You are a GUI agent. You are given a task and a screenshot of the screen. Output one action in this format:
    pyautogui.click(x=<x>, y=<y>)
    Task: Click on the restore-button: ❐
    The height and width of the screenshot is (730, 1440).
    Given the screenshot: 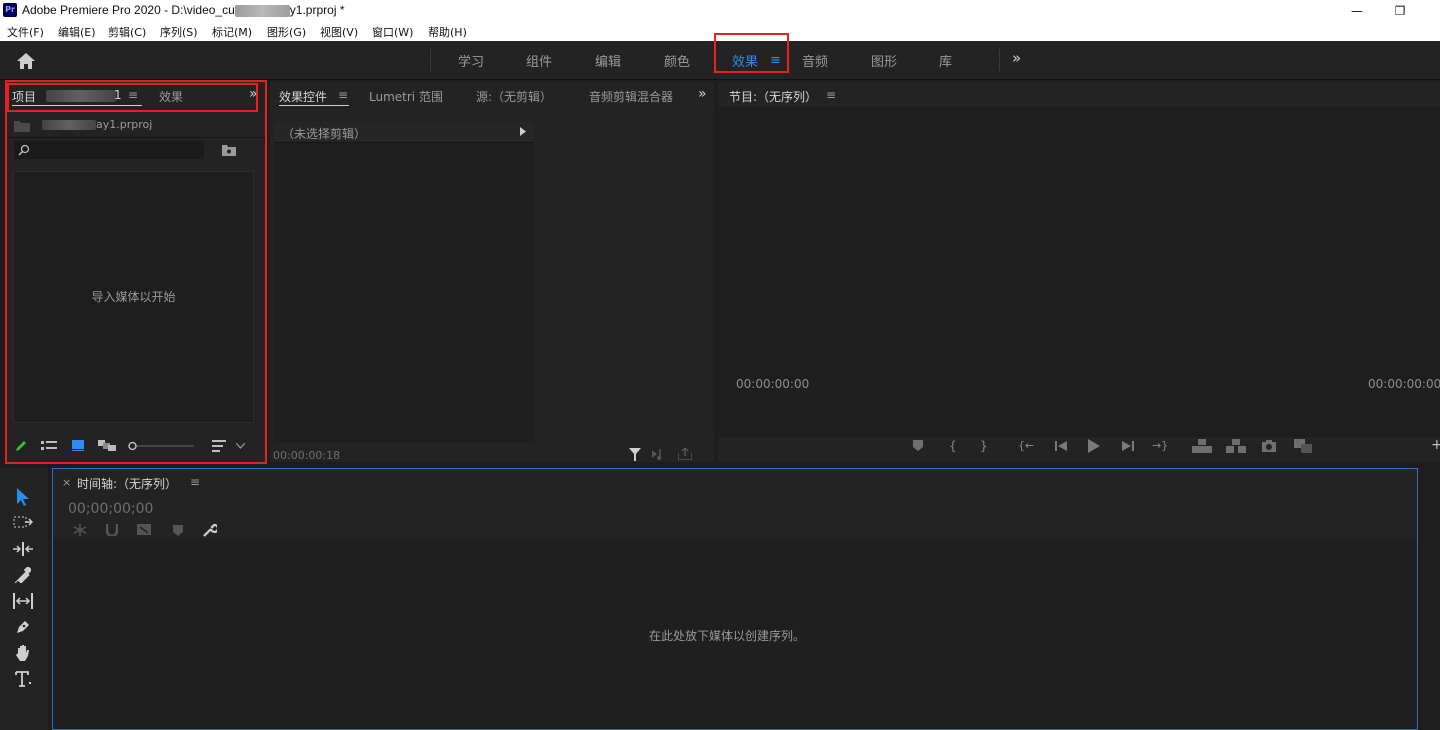 What is the action you would take?
    pyautogui.click(x=1400, y=11)
    